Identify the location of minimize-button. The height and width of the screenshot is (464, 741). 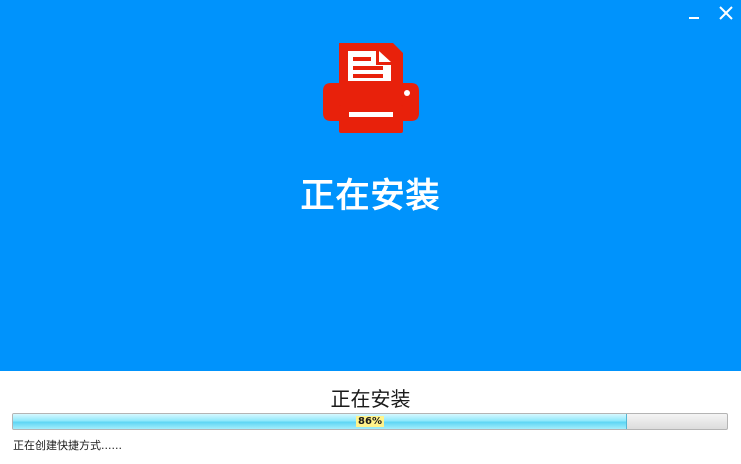
(694, 13).